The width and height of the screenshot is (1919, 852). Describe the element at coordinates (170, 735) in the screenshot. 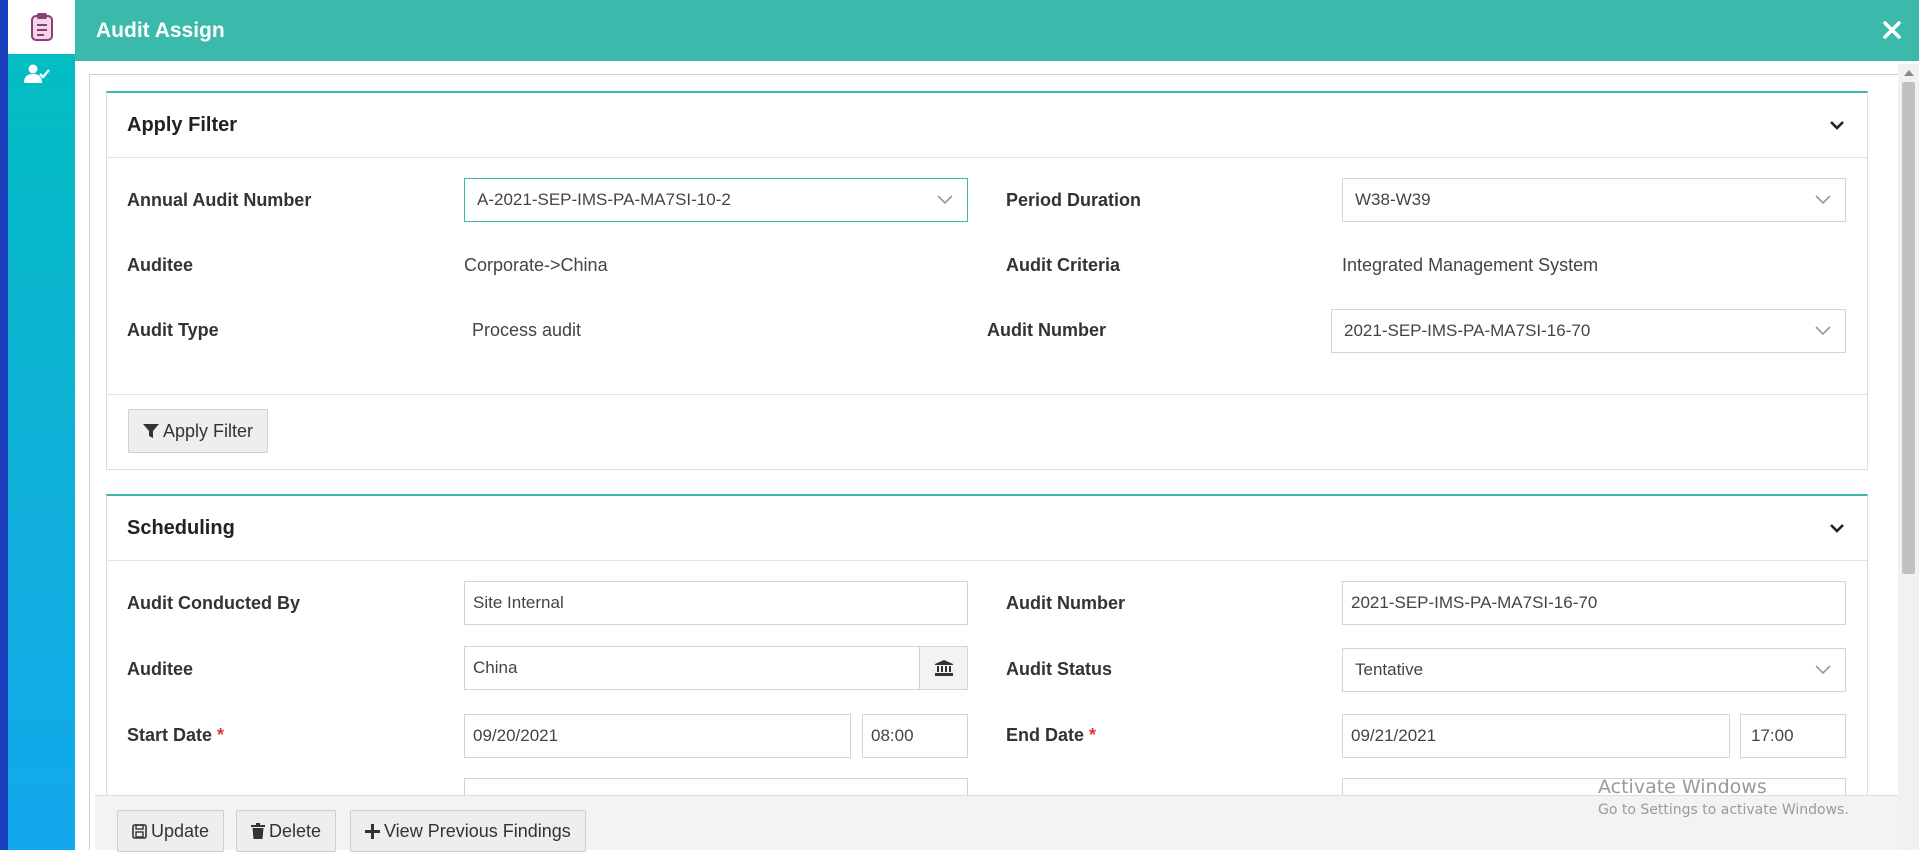

I see `start-date-label-text: Start Date` at that location.